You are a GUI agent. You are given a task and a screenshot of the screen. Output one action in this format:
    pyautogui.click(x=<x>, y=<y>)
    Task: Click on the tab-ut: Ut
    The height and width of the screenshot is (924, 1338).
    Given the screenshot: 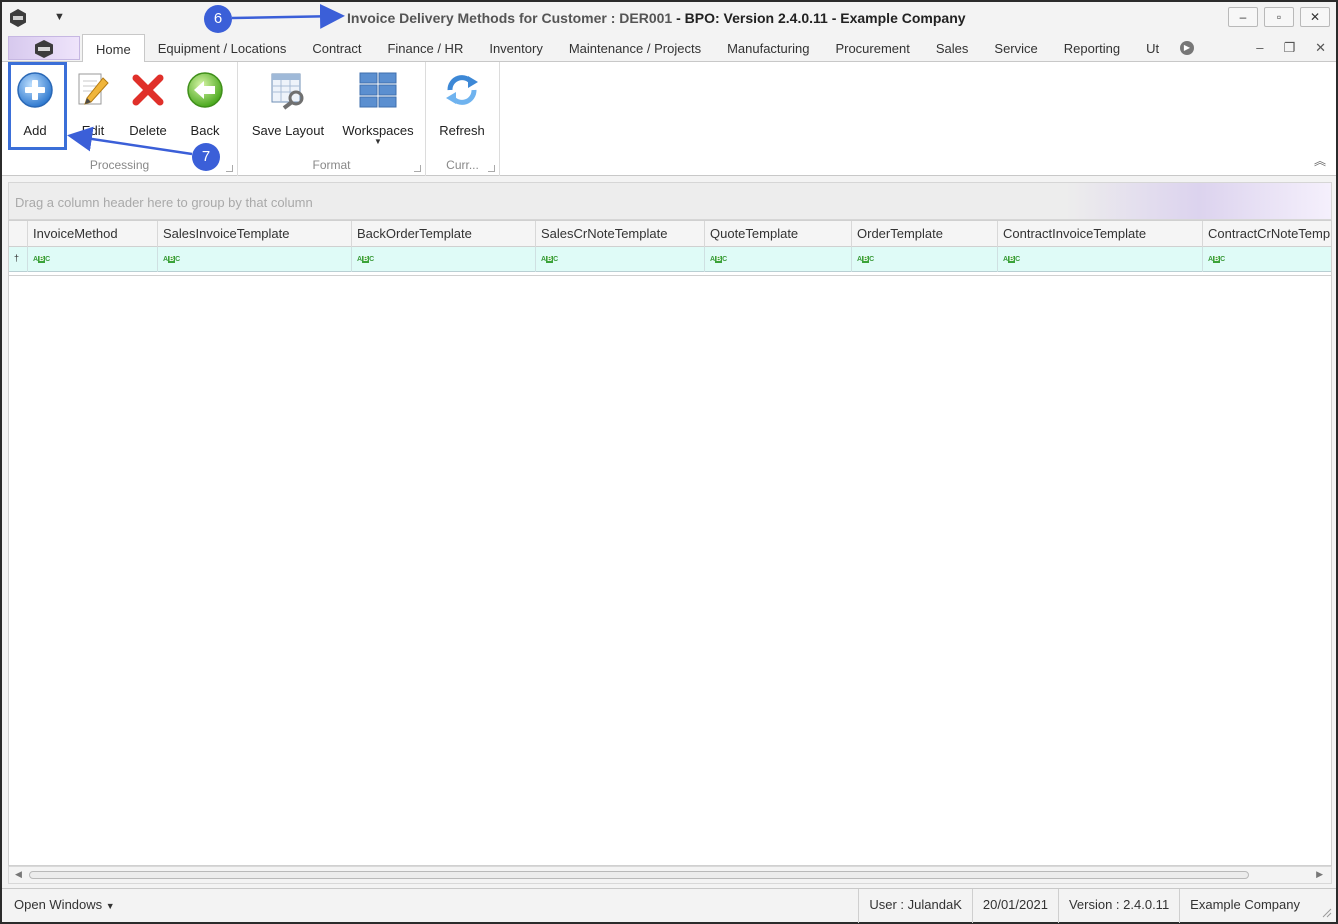 What is the action you would take?
    pyautogui.click(x=1152, y=48)
    